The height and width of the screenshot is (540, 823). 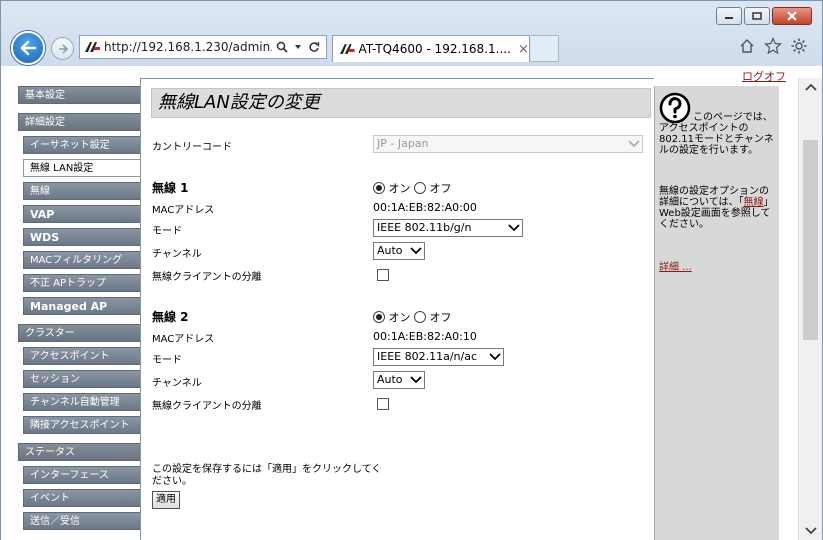 What do you see at coordinates (810, 240) in the screenshot?
I see `scroll-thumb` at bounding box center [810, 240].